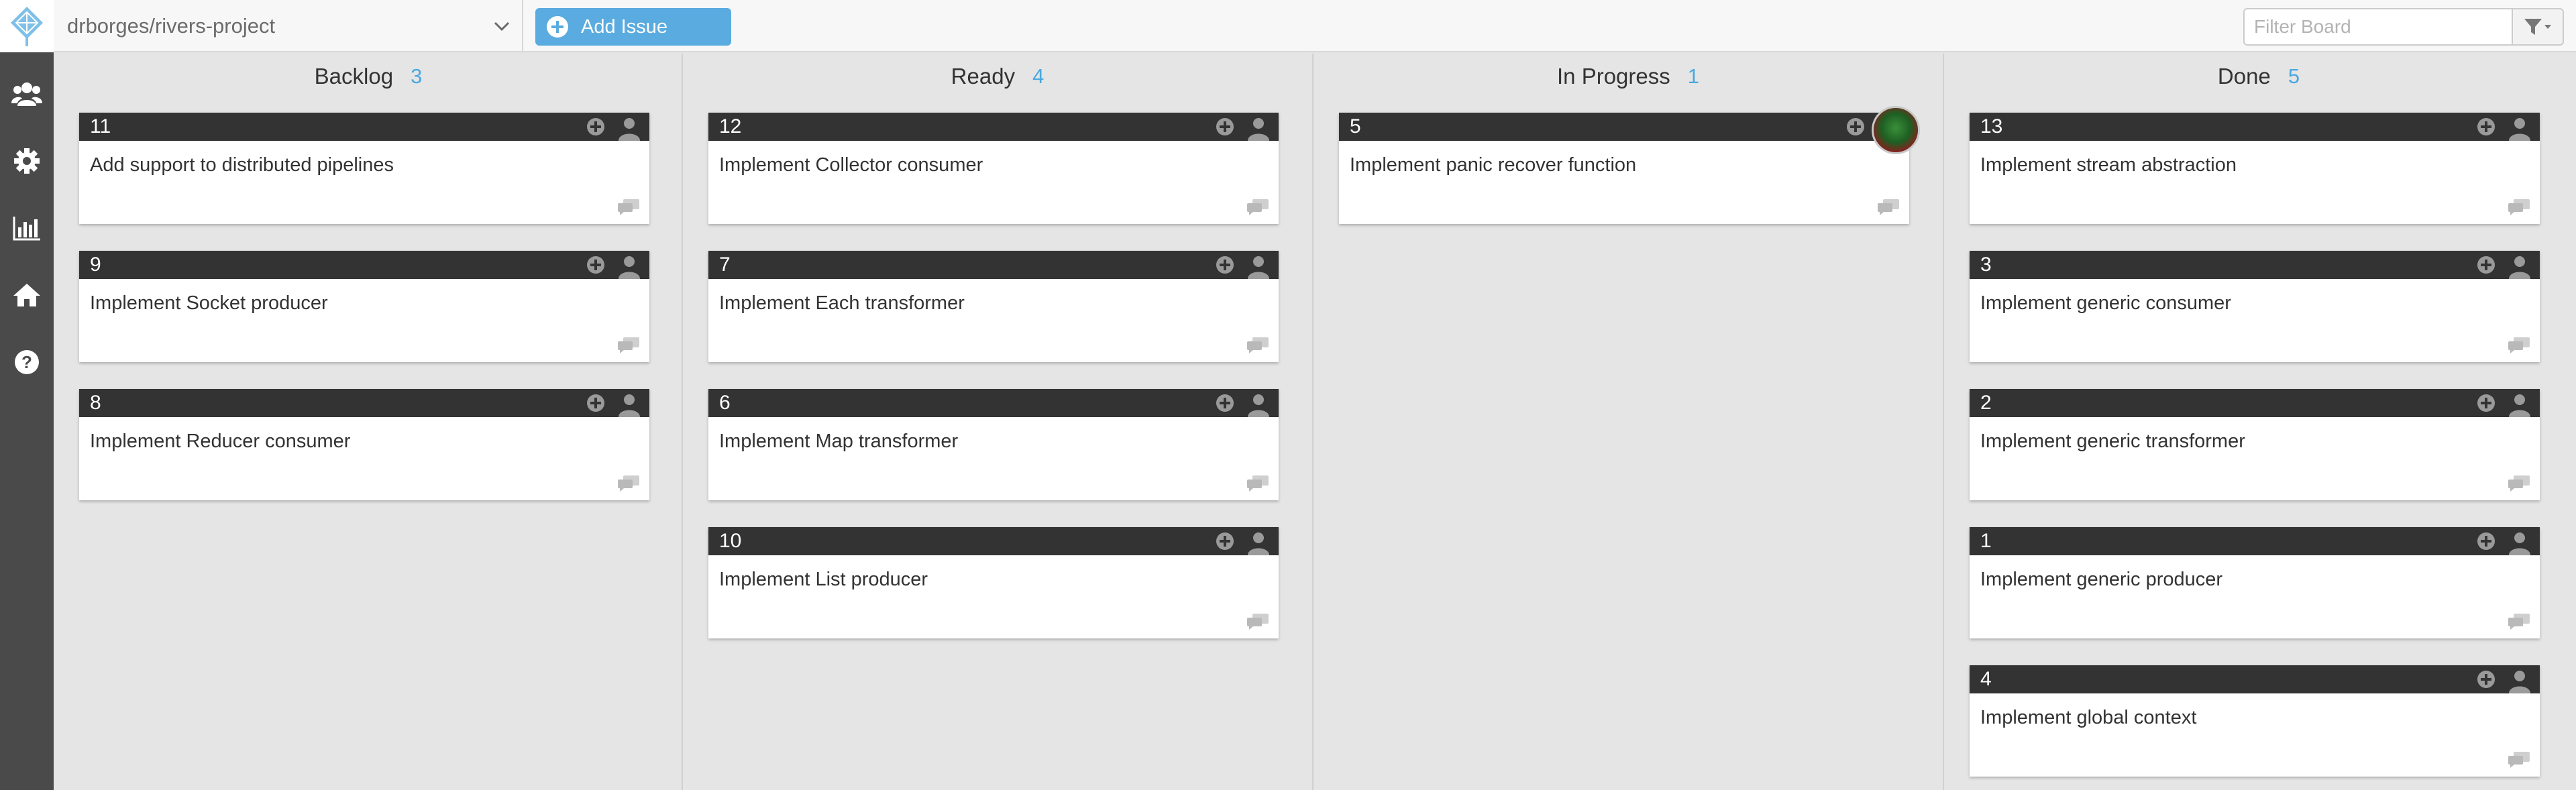 The height and width of the screenshot is (790, 2576). What do you see at coordinates (730, 541) in the screenshot?
I see `issue-number: 10` at bounding box center [730, 541].